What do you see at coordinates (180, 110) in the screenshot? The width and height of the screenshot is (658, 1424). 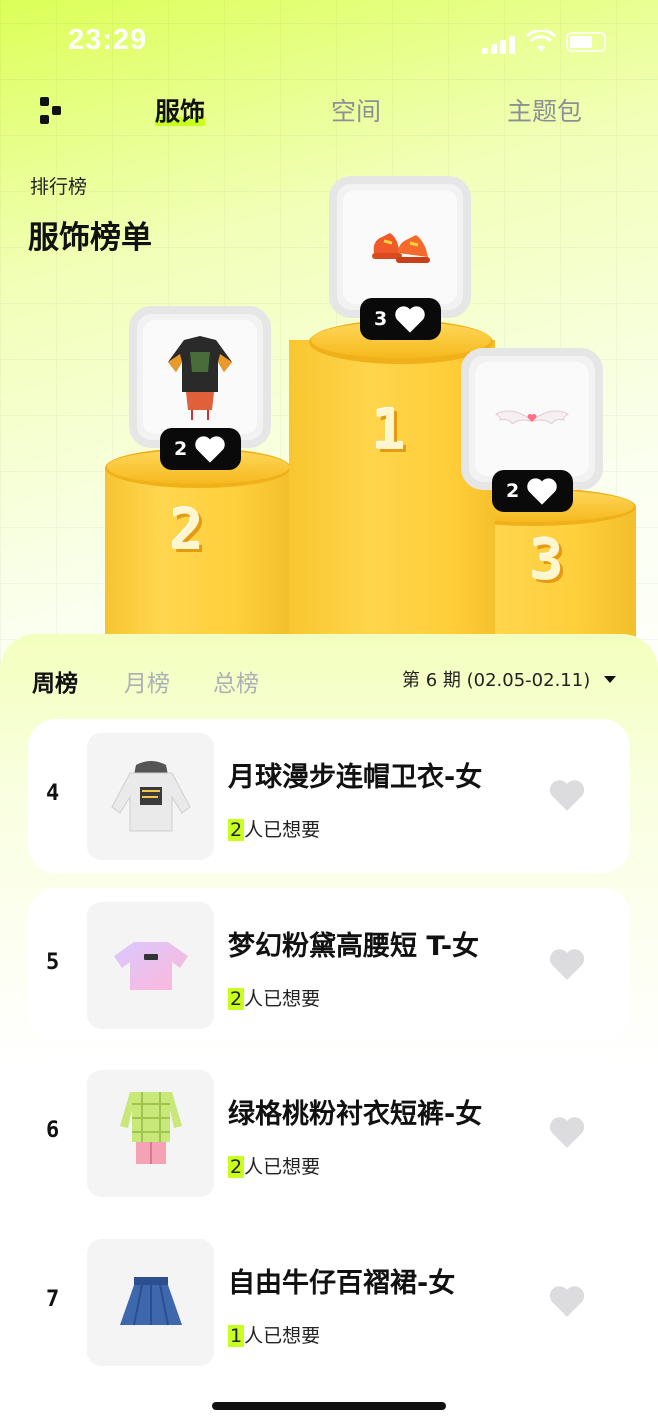 I see `tab-apparel: 服饰` at bounding box center [180, 110].